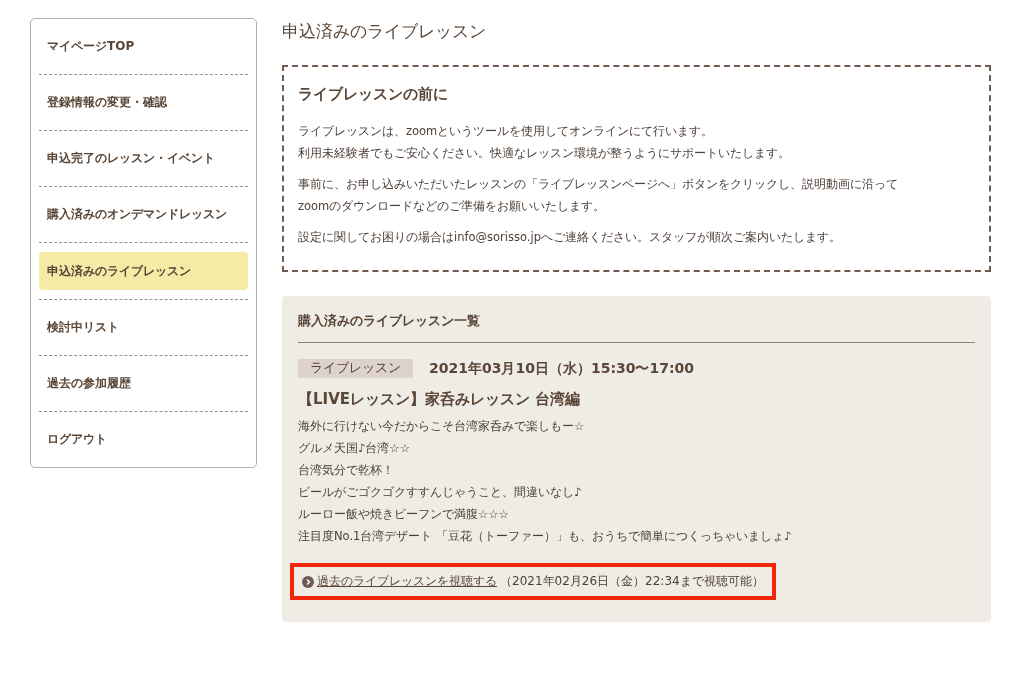  Describe the element at coordinates (143, 383) in the screenshot. I see `sidebar-item: 過去の参加履歴` at that location.